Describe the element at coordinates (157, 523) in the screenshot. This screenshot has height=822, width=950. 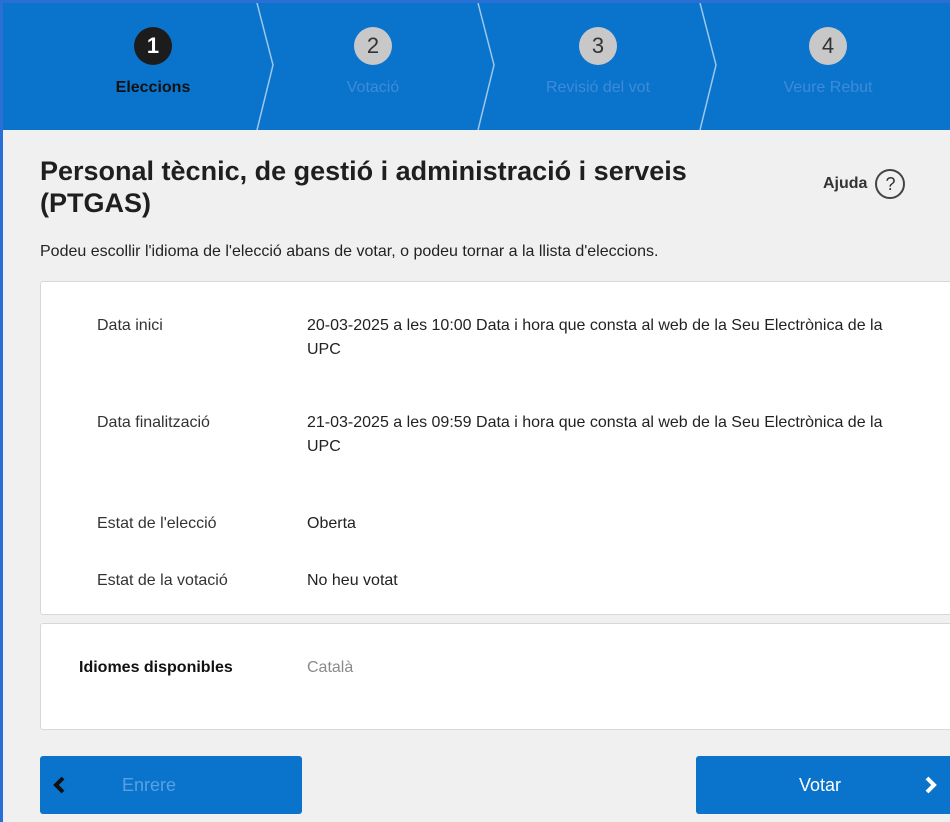
I see `detail-label: Estat de l'elecció` at that location.